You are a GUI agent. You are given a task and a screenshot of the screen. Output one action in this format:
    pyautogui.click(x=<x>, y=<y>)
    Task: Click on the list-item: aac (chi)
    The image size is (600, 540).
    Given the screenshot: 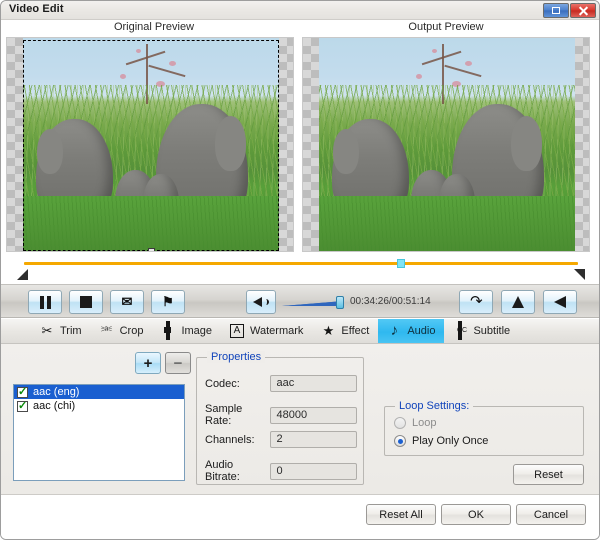 What is the action you would take?
    pyautogui.click(x=99, y=406)
    